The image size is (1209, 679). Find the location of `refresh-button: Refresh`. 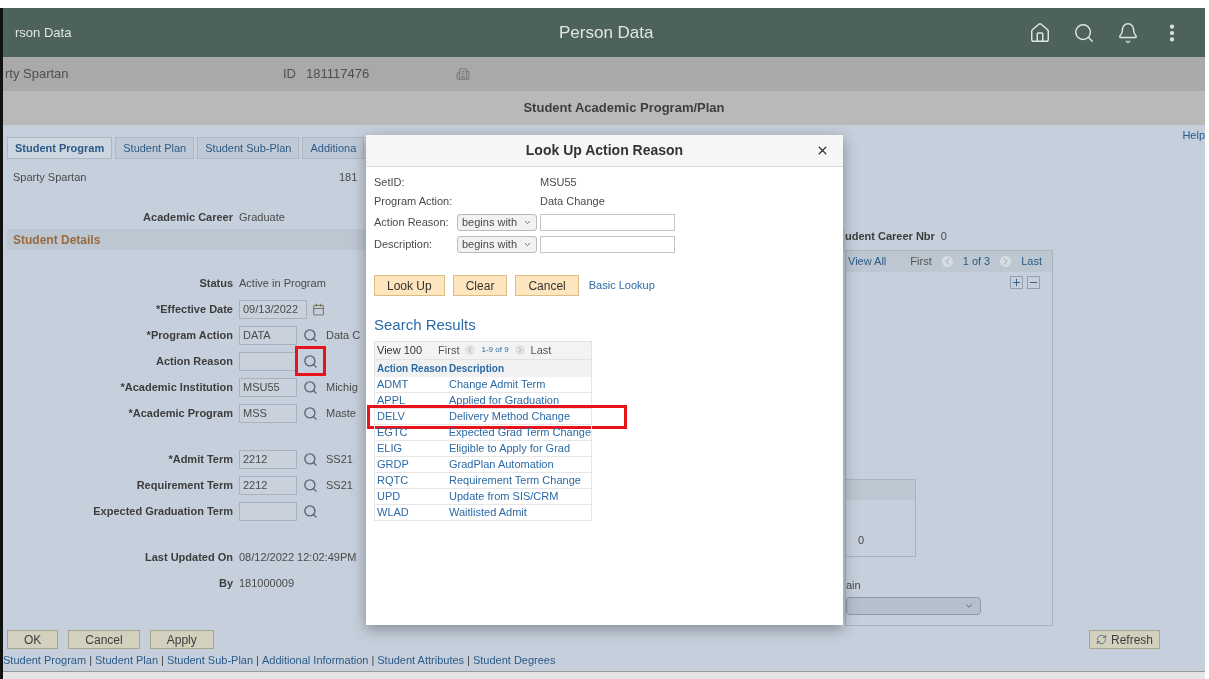

refresh-button: Refresh is located at coordinates (1124, 639).